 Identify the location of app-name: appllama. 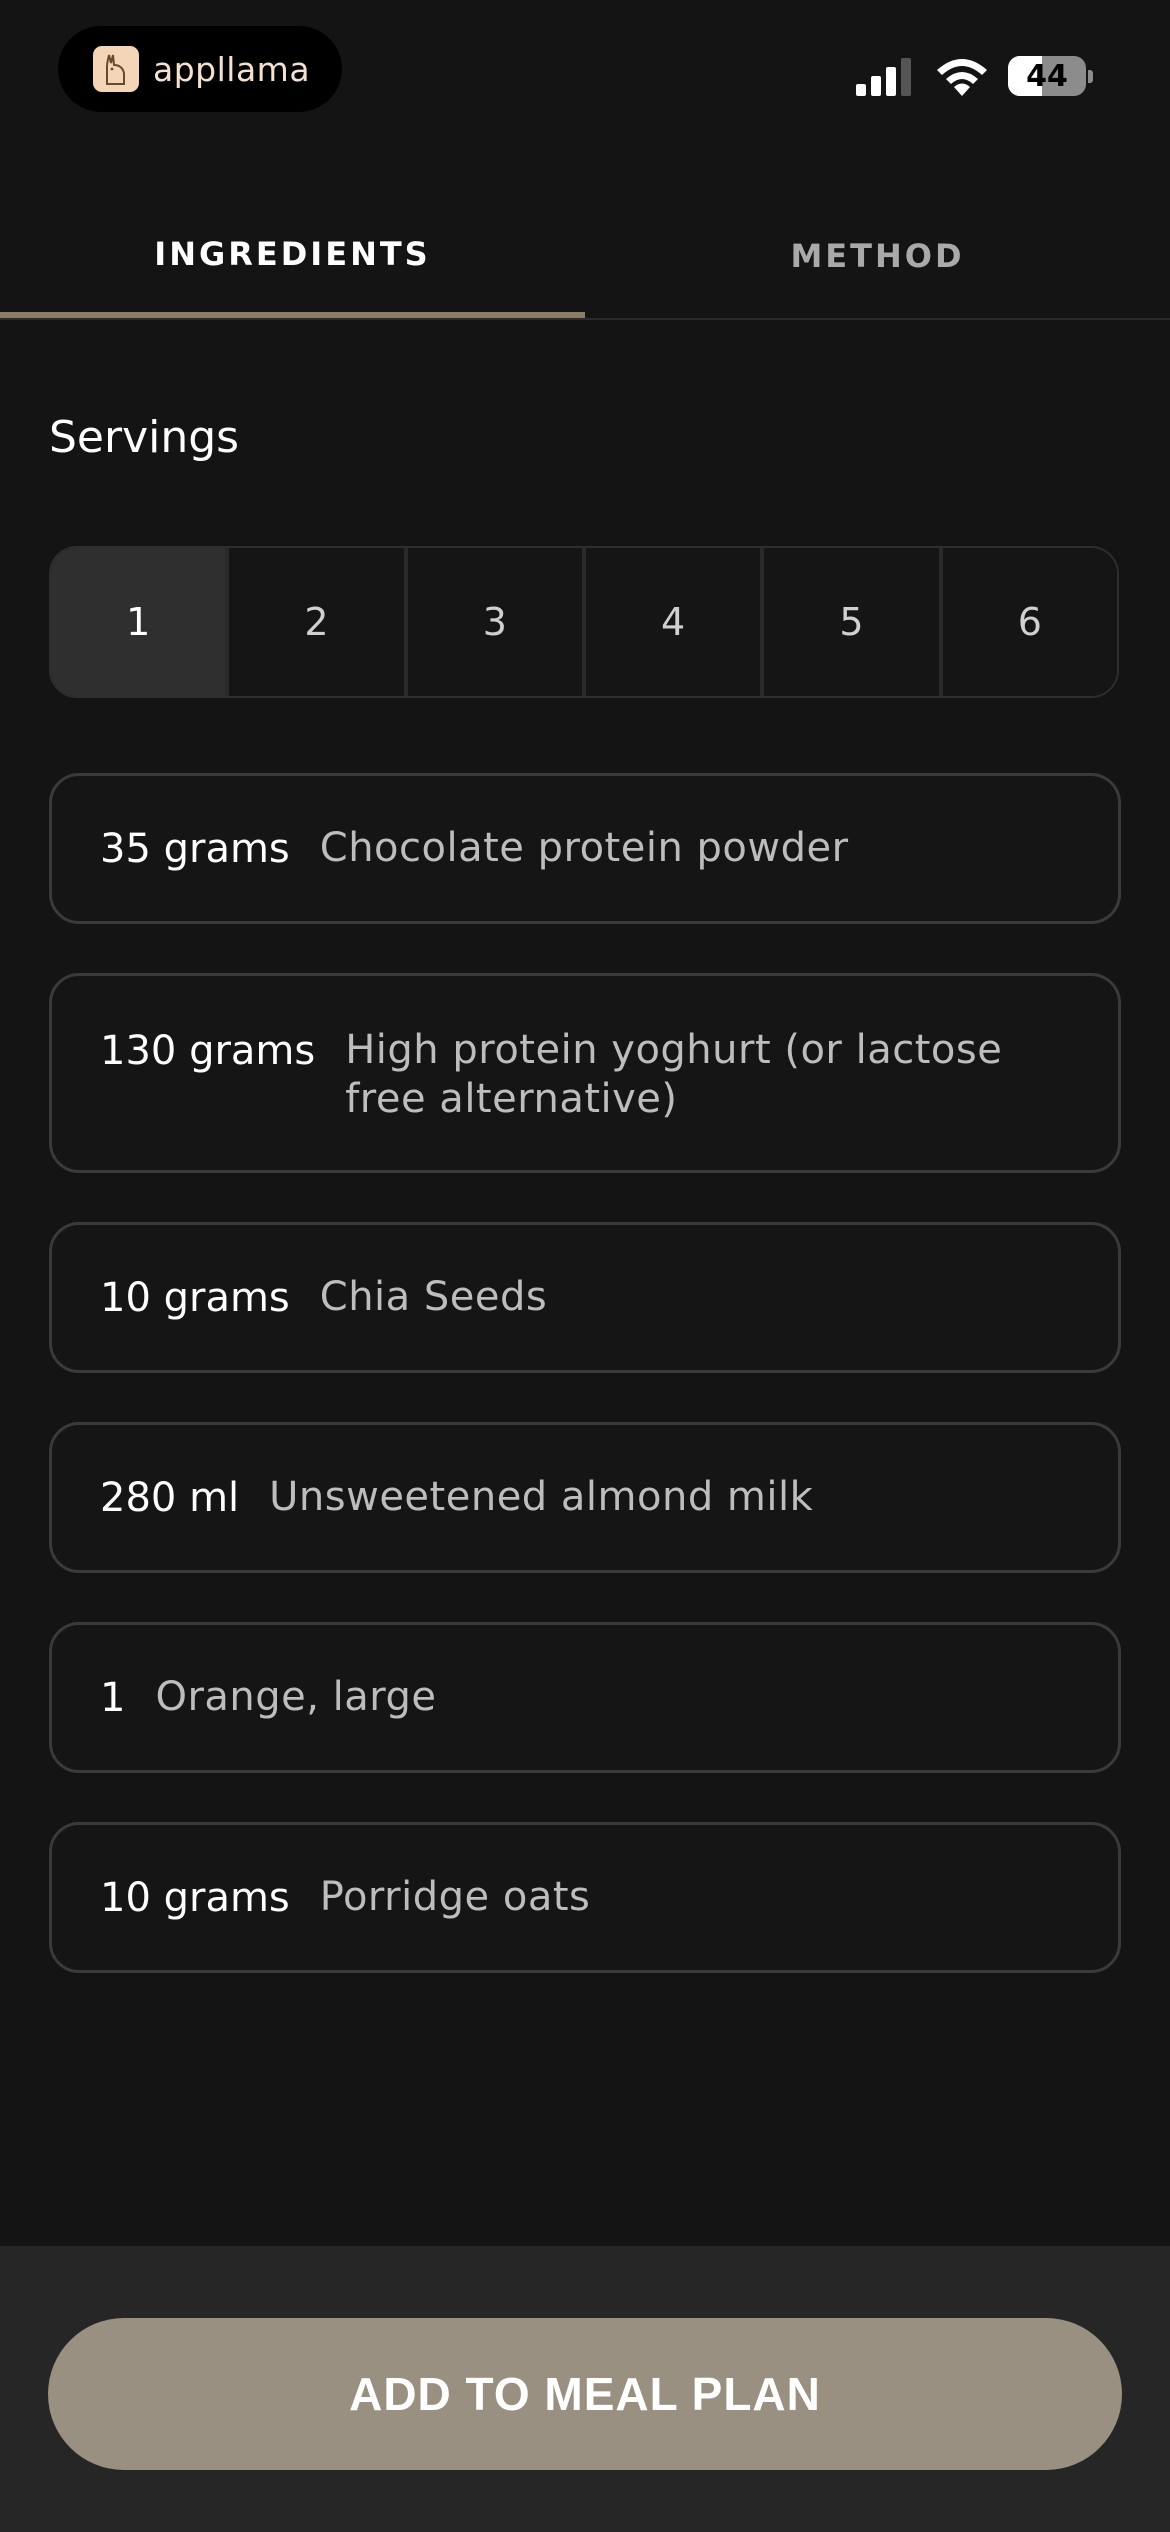
(232, 69).